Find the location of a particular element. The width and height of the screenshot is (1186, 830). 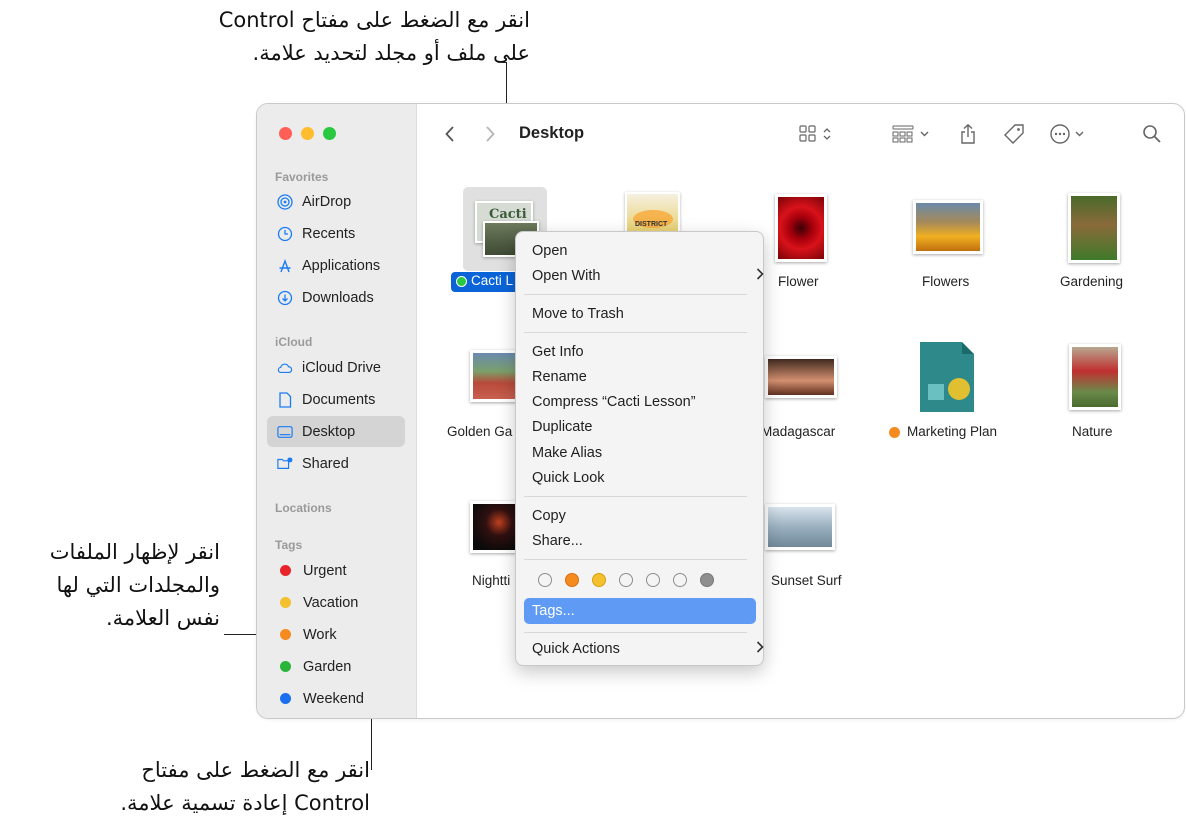

file-flower-thumbnail is located at coordinates (801, 228).